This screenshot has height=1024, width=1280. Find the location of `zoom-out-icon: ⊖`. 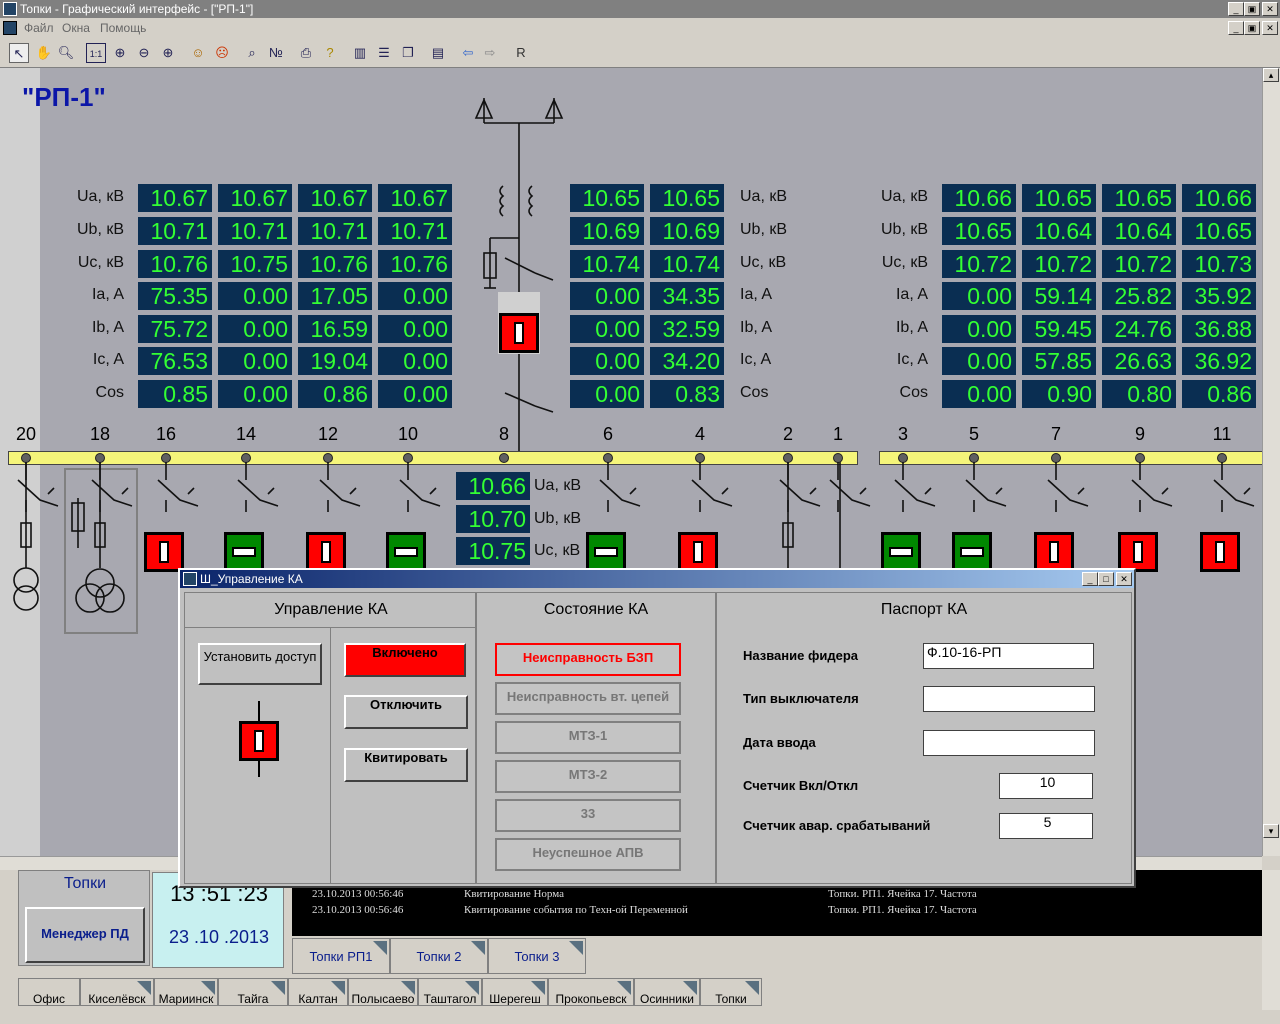

zoom-out-icon: ⊖ is located at coordinates (144, 53).